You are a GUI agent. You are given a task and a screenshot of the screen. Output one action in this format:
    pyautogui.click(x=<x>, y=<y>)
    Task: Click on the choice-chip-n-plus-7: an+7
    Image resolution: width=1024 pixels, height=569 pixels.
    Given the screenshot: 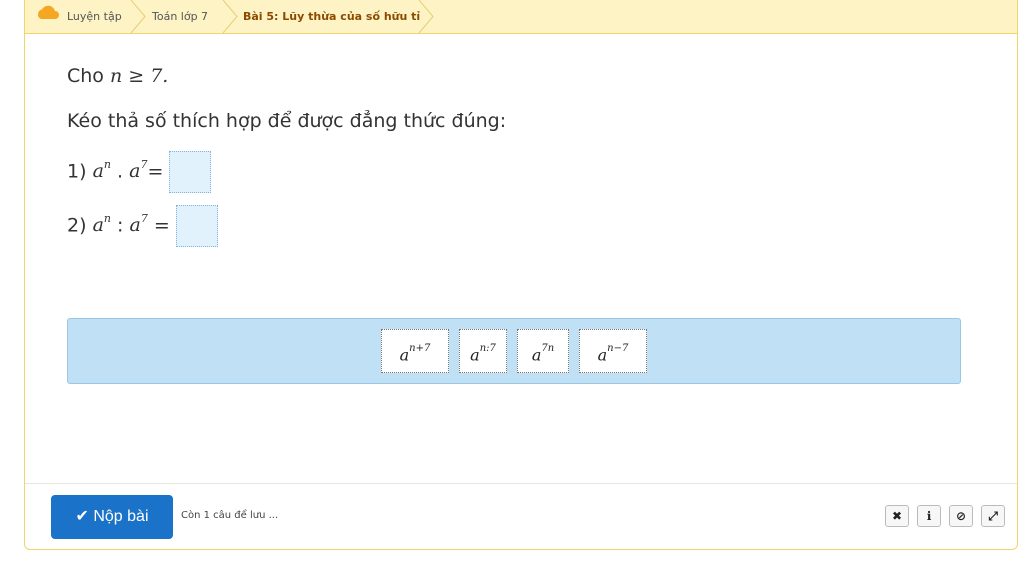 What is the action you would take?
    pyautogui.click(x=415, y=351)
    